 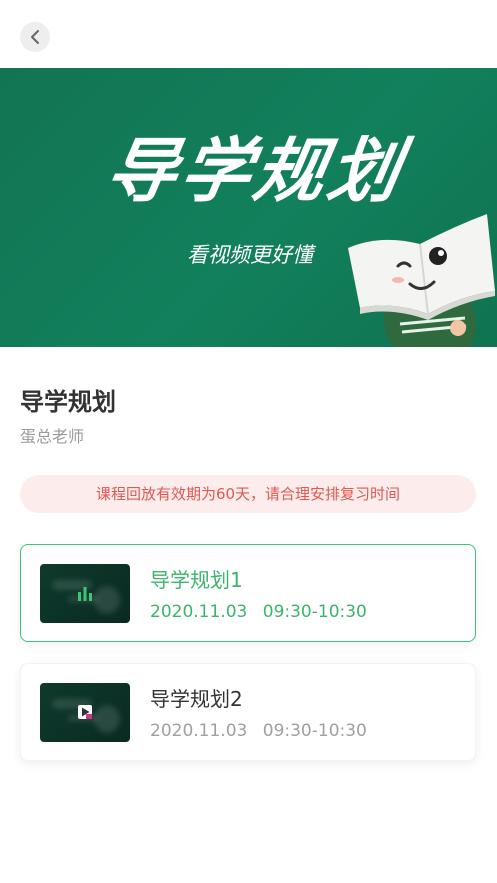 What do you see at coordinates (196, 580) in the screenshot?
I see `lesson-title: 导学规划1` at bounding box center [196, 580].